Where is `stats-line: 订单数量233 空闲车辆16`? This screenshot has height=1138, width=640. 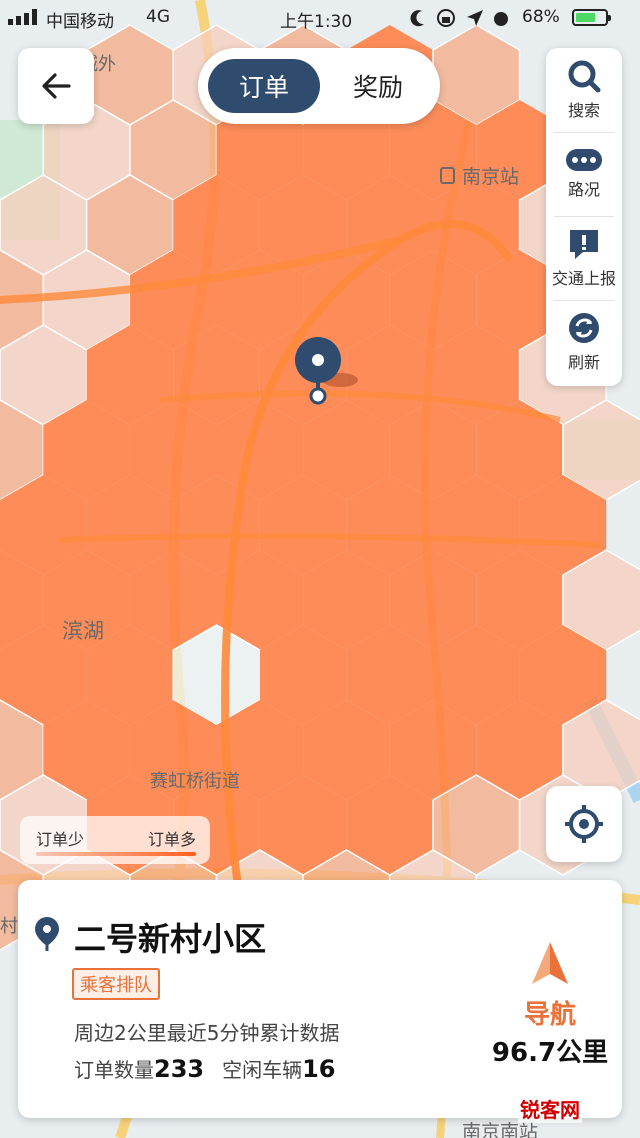
stats-line: 订单数量233 空闲车辆16 is located at coordinates (205, 1068).